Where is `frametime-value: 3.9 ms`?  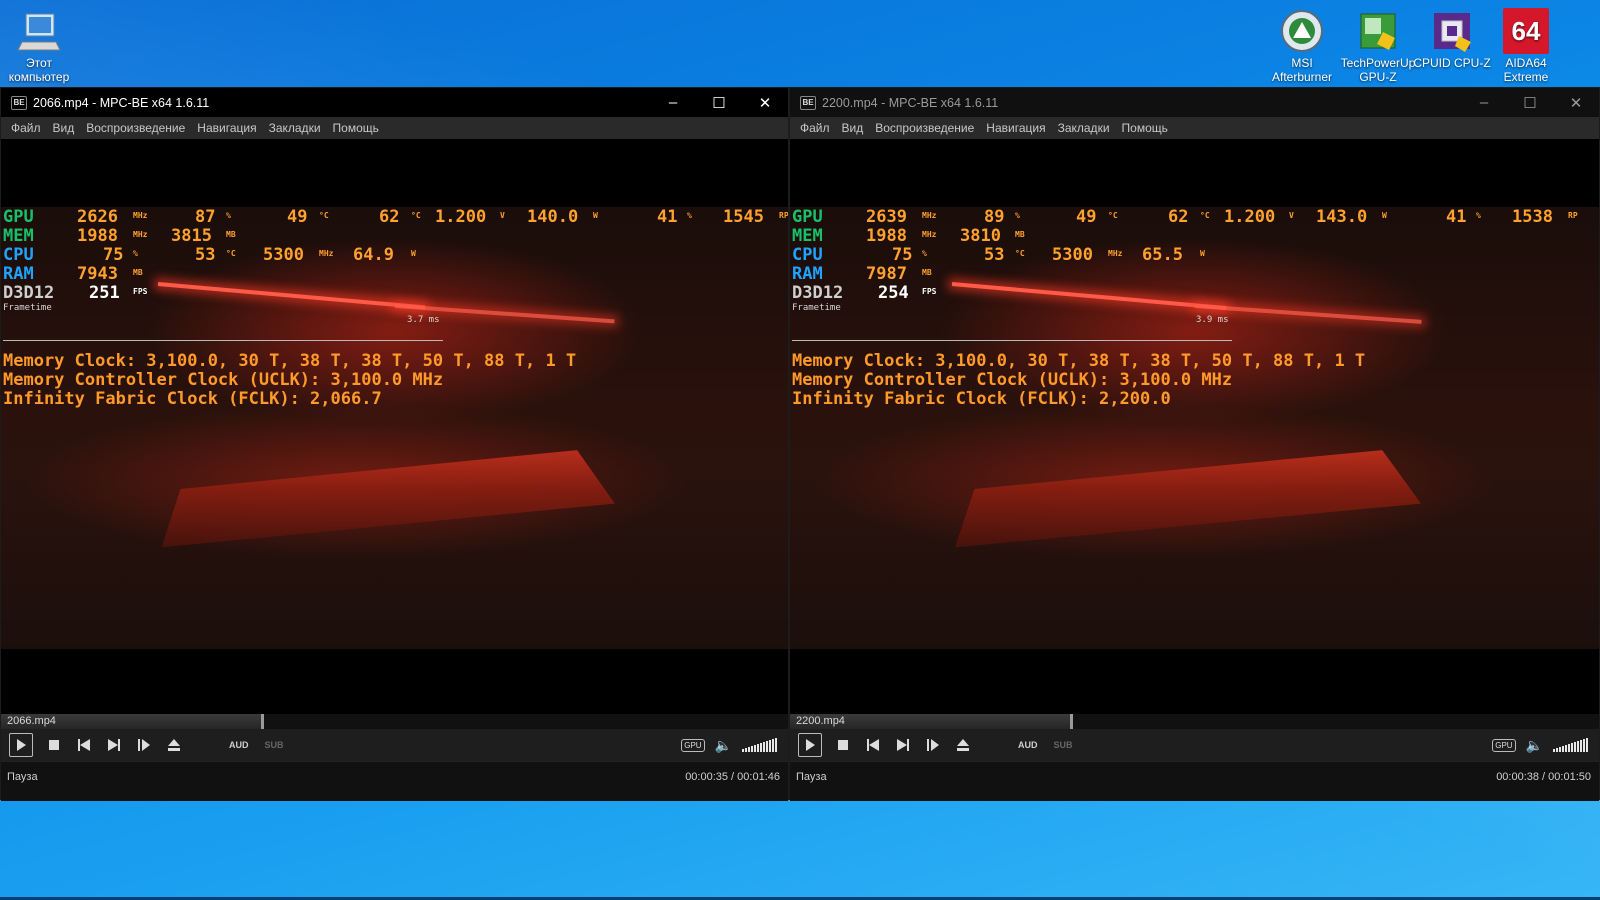
frametime-value: 3.9 ms is located at coordinates (1212, 320).